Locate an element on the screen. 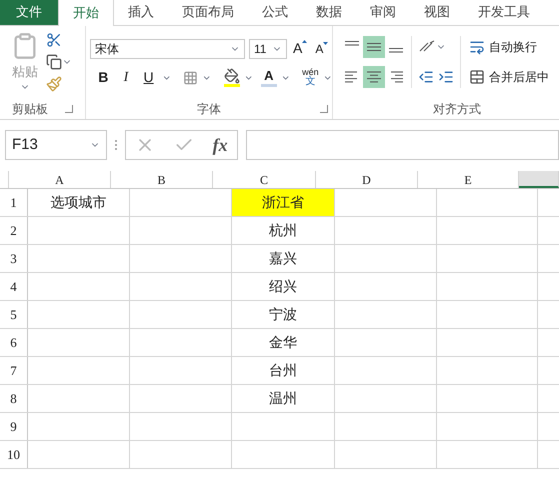  shrink-font-button: A is located at coordinates (321, 49).